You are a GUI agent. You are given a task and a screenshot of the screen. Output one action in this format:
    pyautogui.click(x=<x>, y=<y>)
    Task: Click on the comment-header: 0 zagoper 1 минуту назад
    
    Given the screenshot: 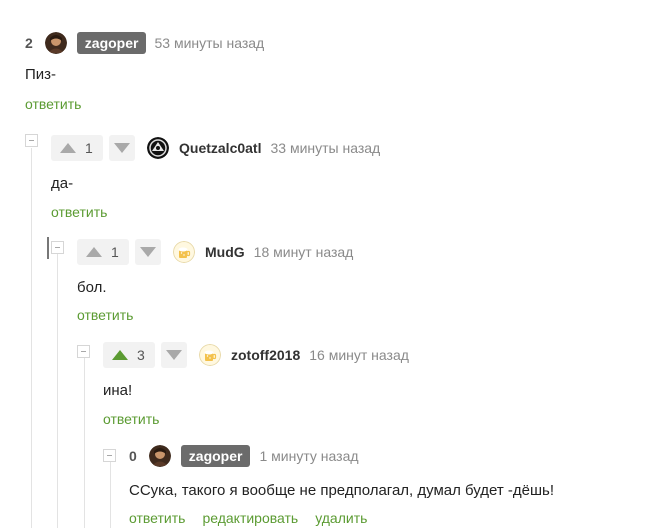 What is the action you would take?
    pyautogui.click(x=244, y=456)
    